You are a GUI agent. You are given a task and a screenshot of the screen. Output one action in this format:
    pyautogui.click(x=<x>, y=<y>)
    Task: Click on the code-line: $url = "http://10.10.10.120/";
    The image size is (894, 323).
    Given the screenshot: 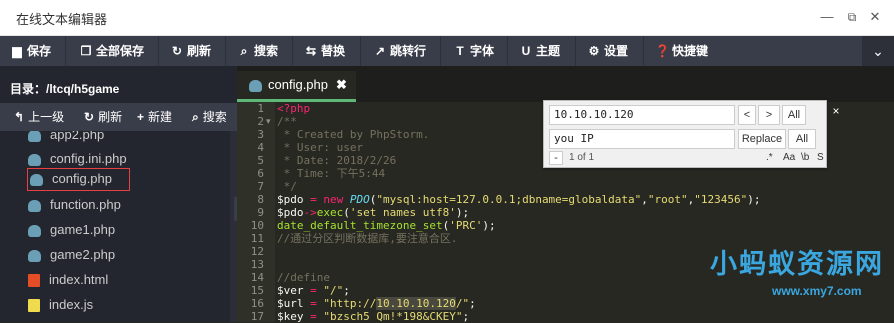 What is the action you would take?
    pyautogui.click(x=376, y=303)
    